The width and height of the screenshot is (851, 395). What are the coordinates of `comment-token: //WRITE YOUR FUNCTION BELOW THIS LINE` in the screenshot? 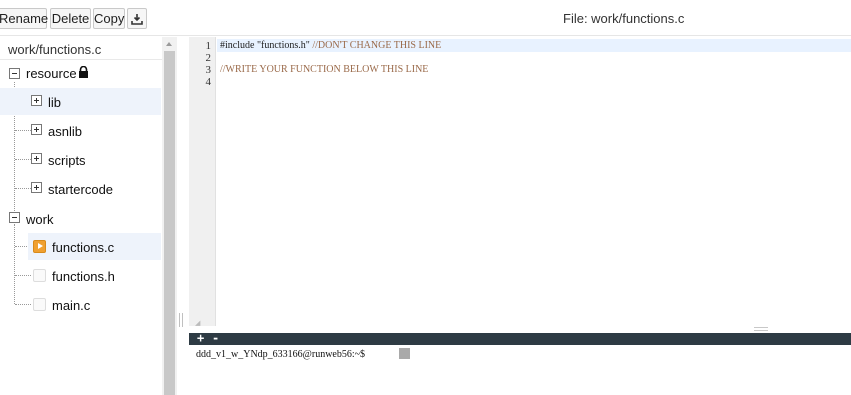 It's located at (324, 69).